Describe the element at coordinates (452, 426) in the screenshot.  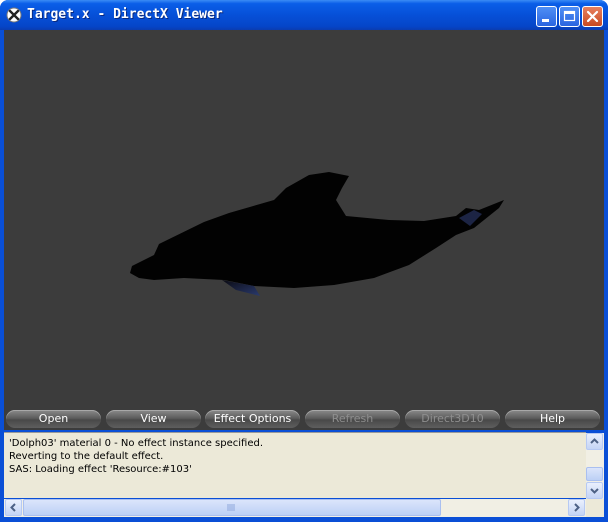
I see `direct3d10-mode-button: Direct3D10 Mode` at that location.